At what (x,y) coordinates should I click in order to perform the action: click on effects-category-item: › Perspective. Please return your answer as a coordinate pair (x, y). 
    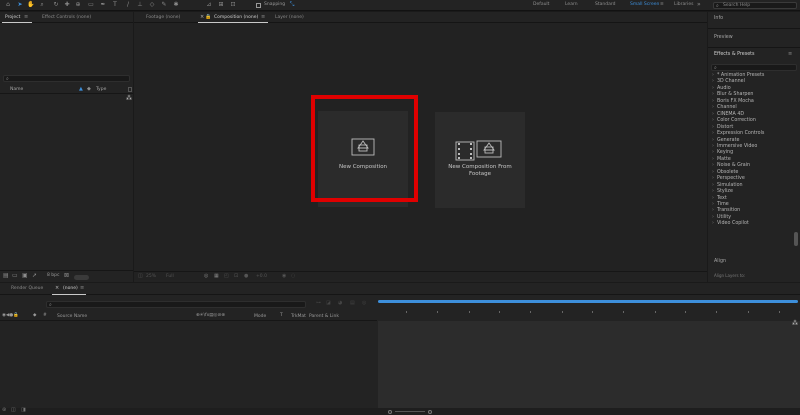
    Looking at the image, I should click on (728, 178).